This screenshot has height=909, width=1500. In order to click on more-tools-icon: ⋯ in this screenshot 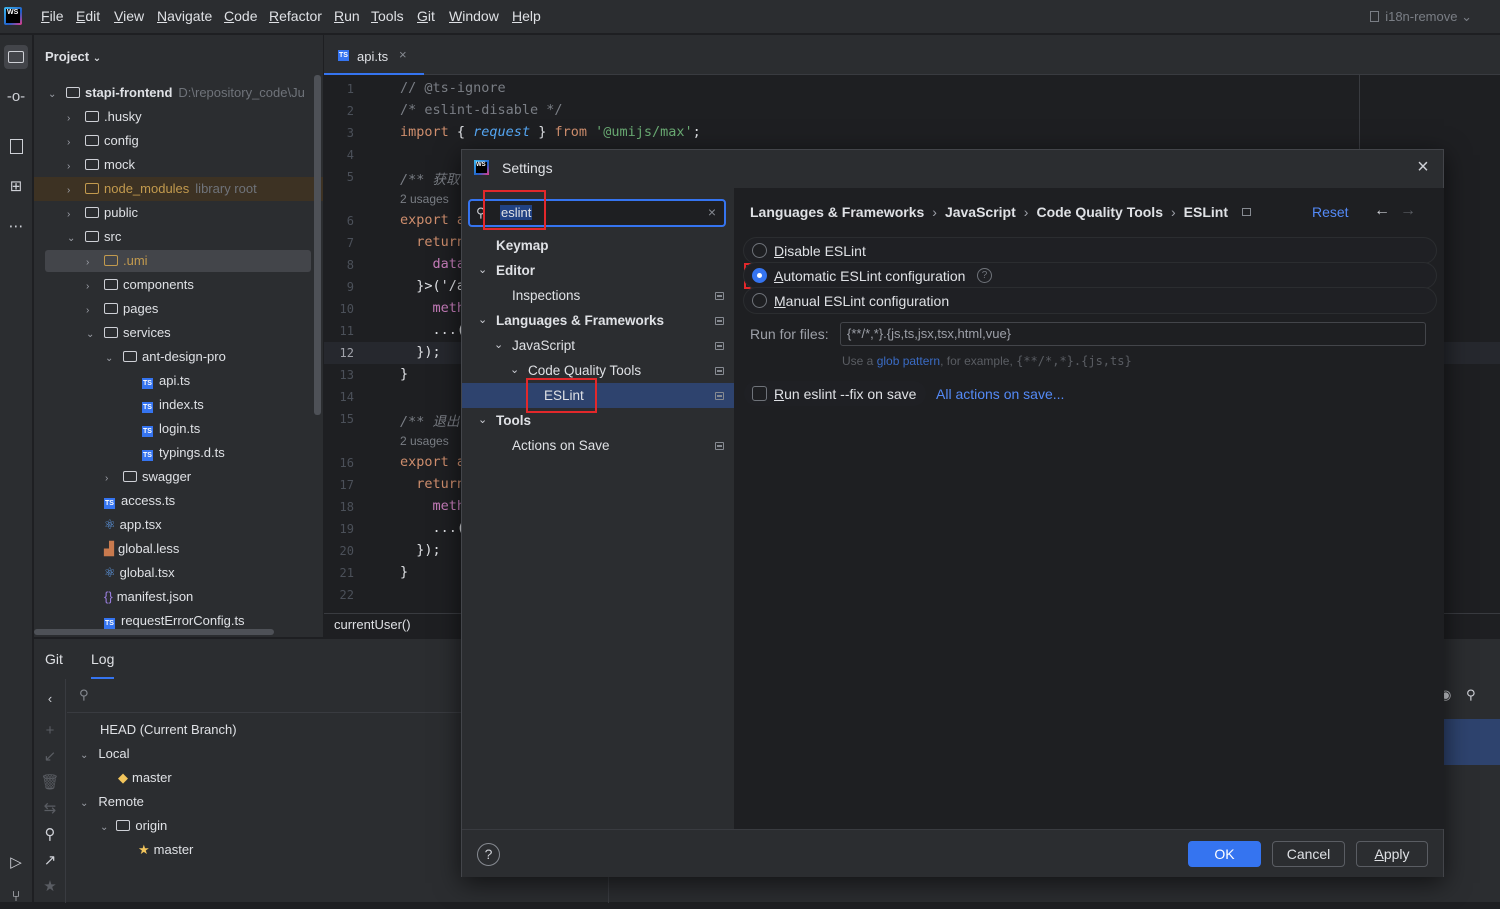, I will do `click(16, 227)`.